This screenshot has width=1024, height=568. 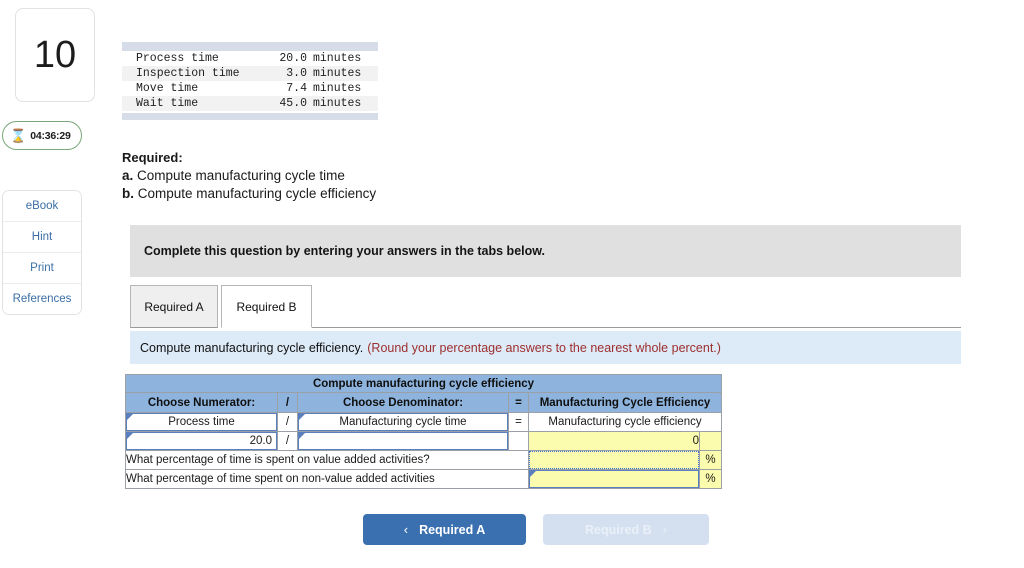 I want to click on table-top-rule, so click(x=250, y=46).